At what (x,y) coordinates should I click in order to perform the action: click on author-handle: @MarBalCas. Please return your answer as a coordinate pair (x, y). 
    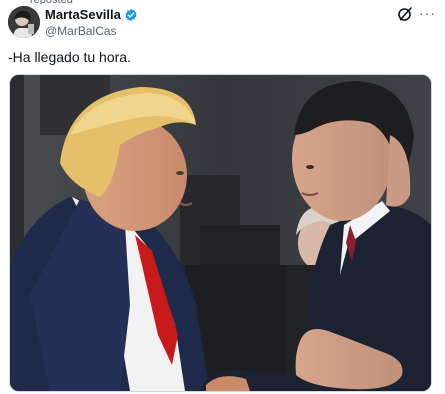
    Looking at the image, I should click on (81, 31).